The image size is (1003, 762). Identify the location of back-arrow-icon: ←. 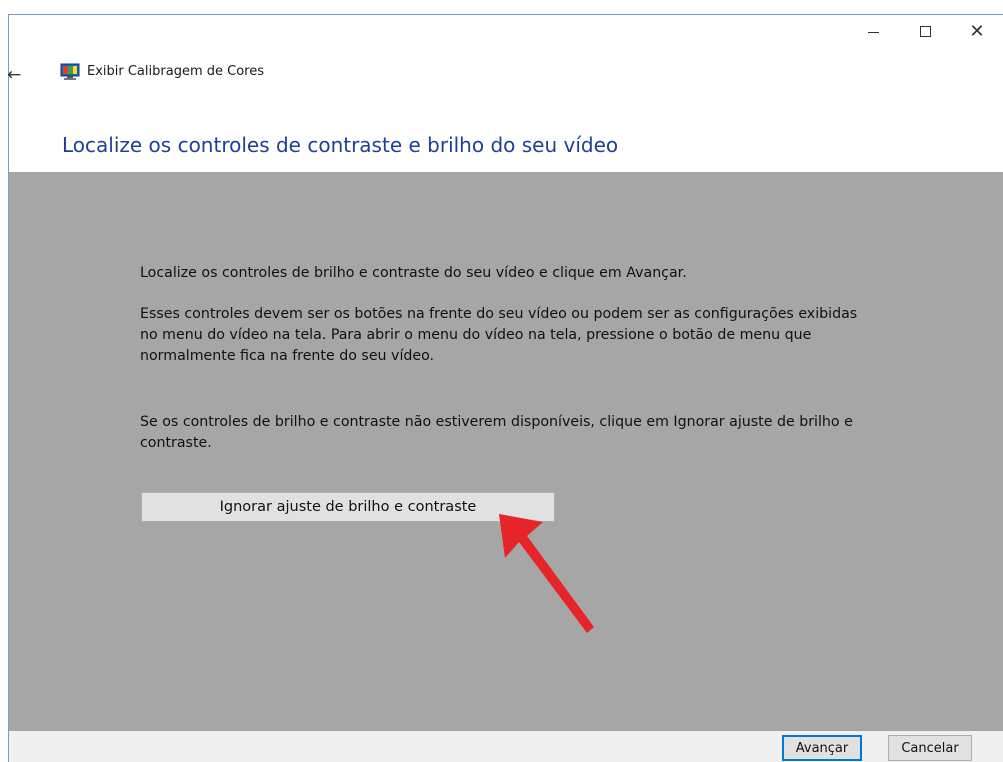
(19, 75).